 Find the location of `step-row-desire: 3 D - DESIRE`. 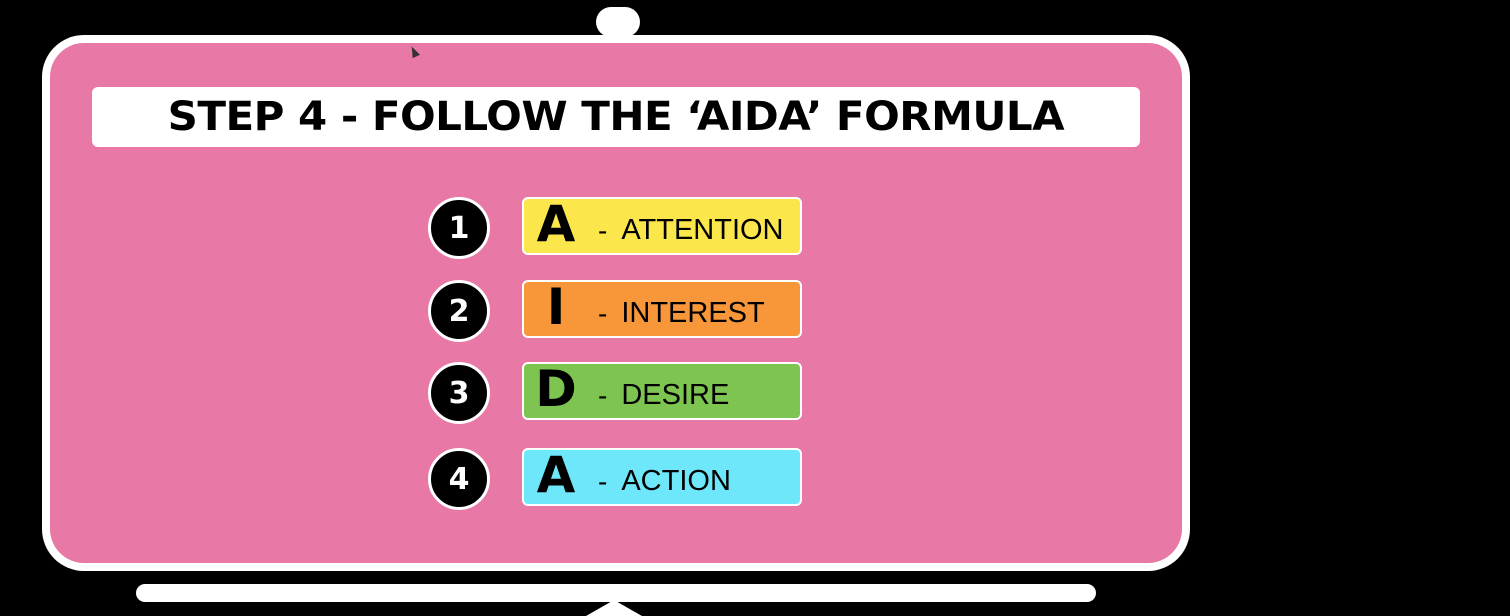

step-row-desire: 3 D - DESIRE is located at coordinates (618, 394).